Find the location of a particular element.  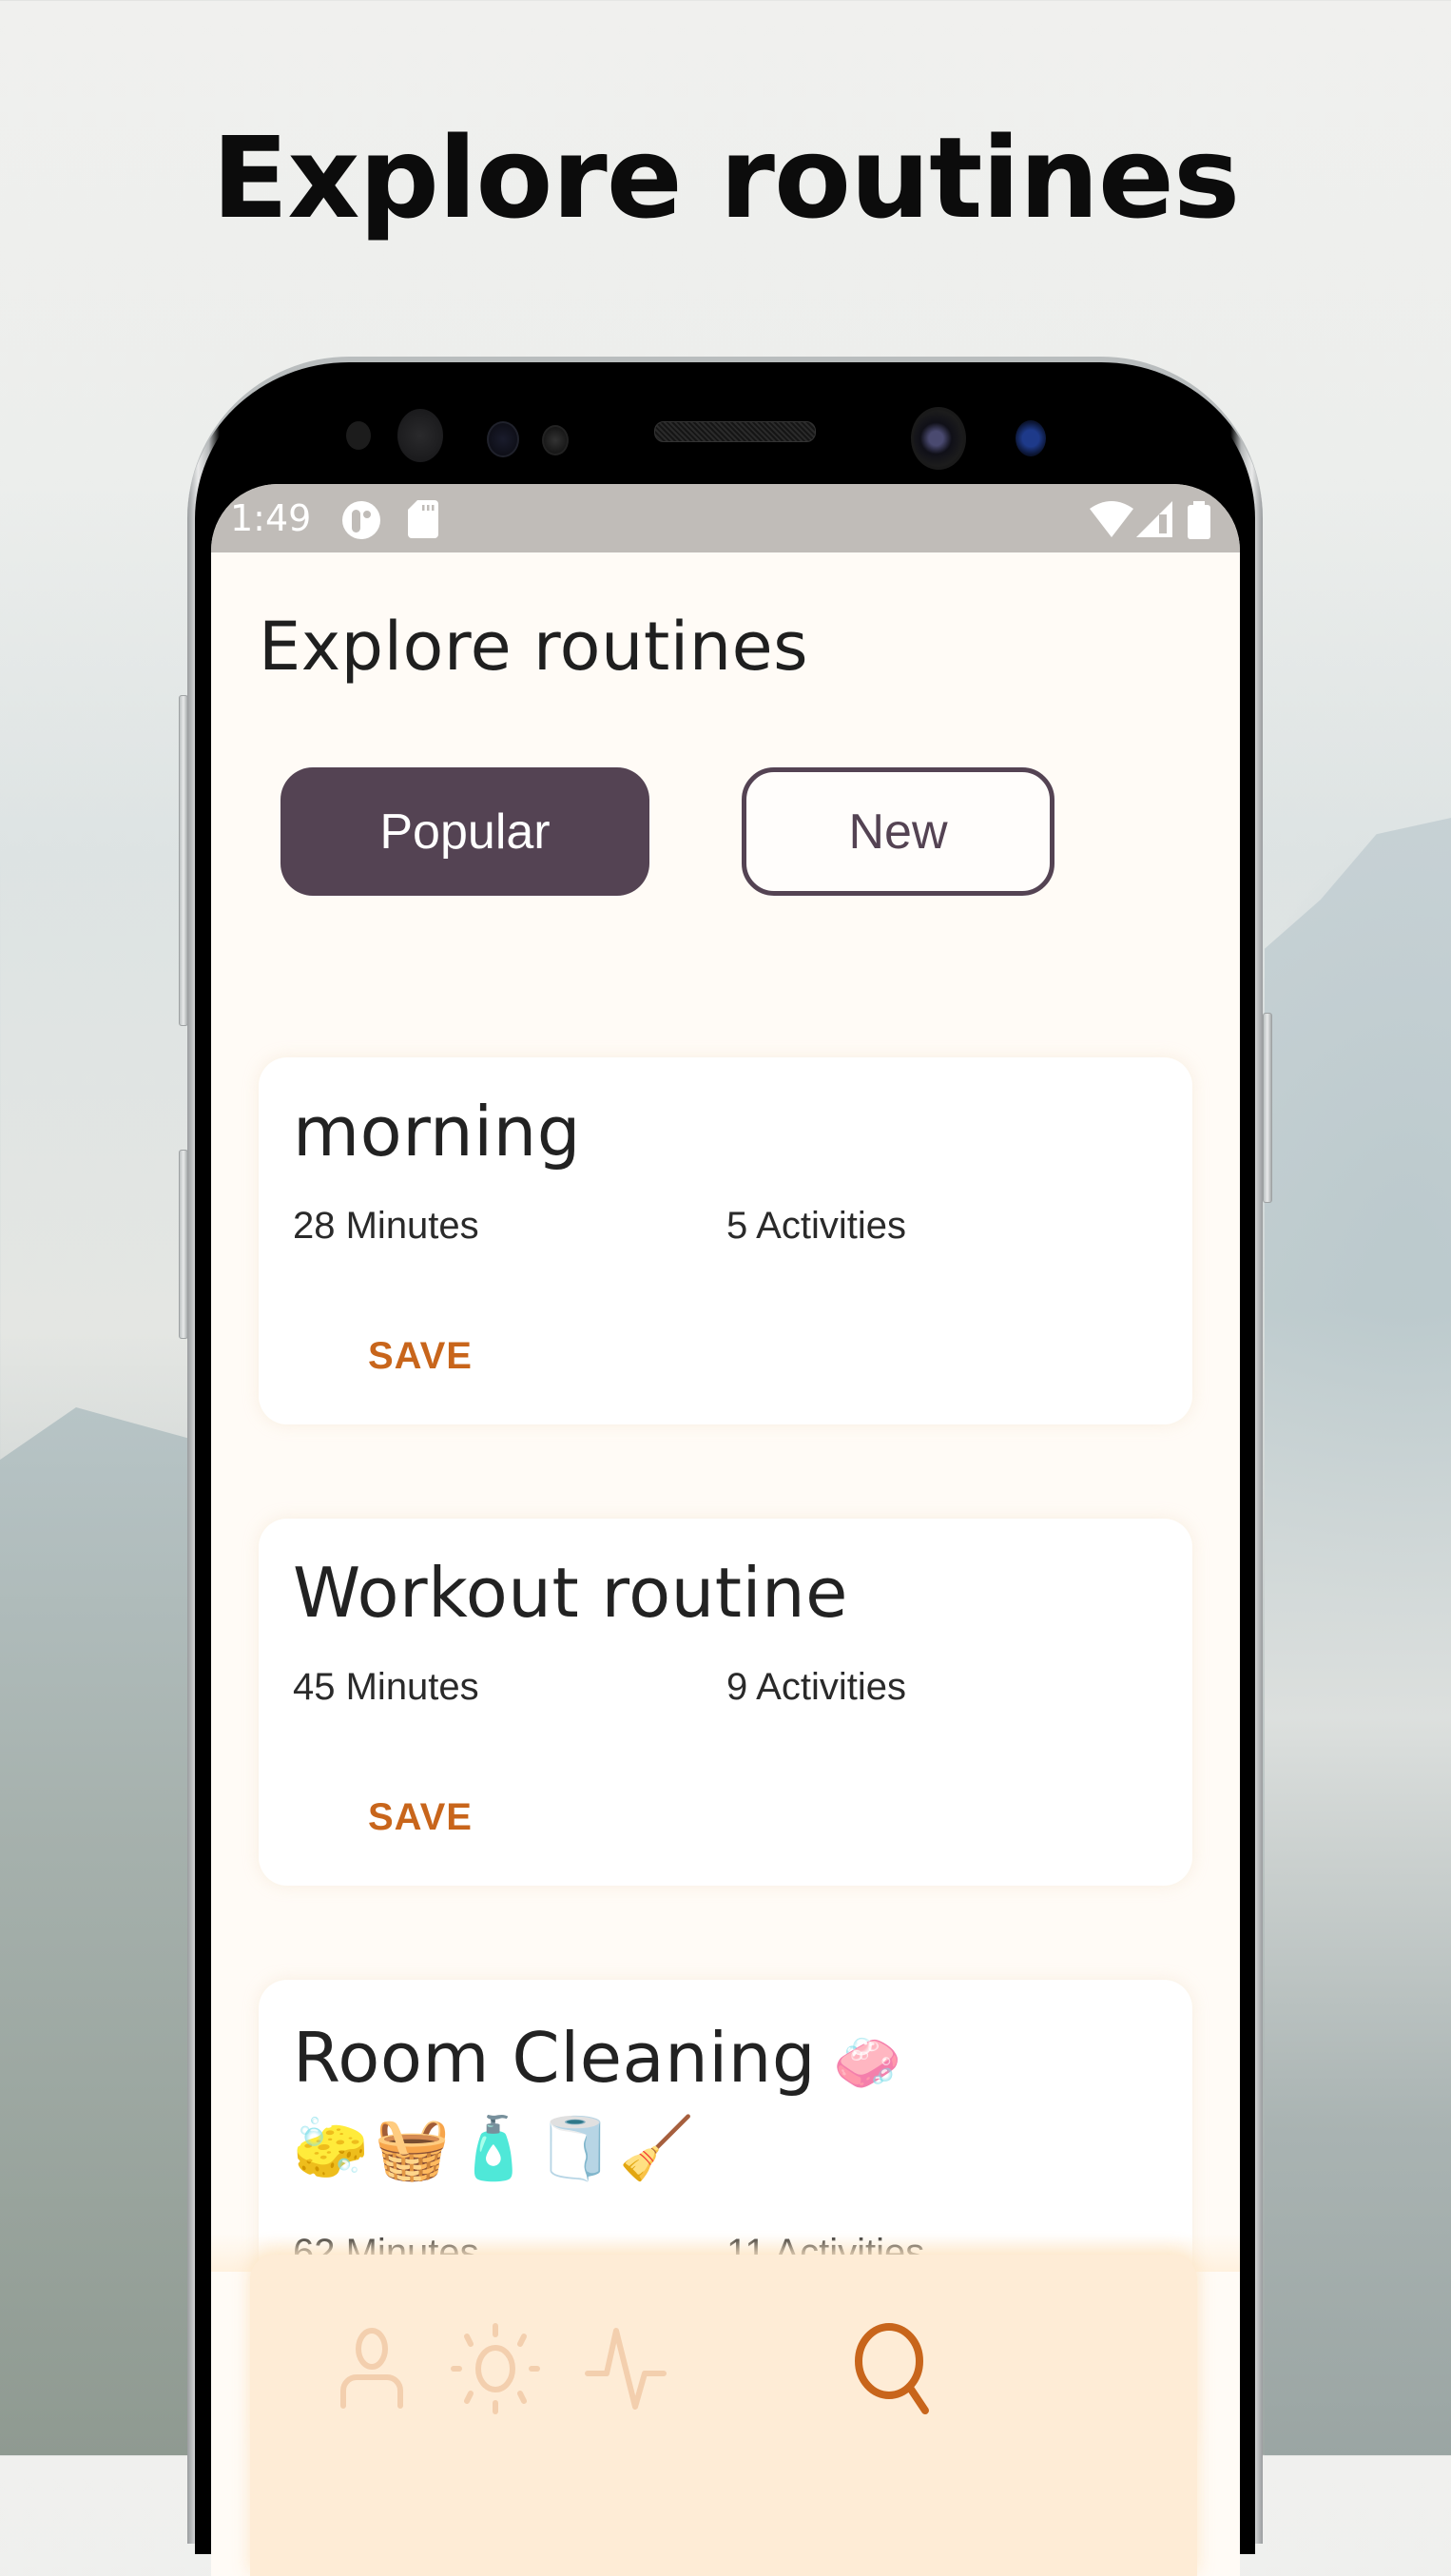

nav-daily is located at coordinates (495, 2368).